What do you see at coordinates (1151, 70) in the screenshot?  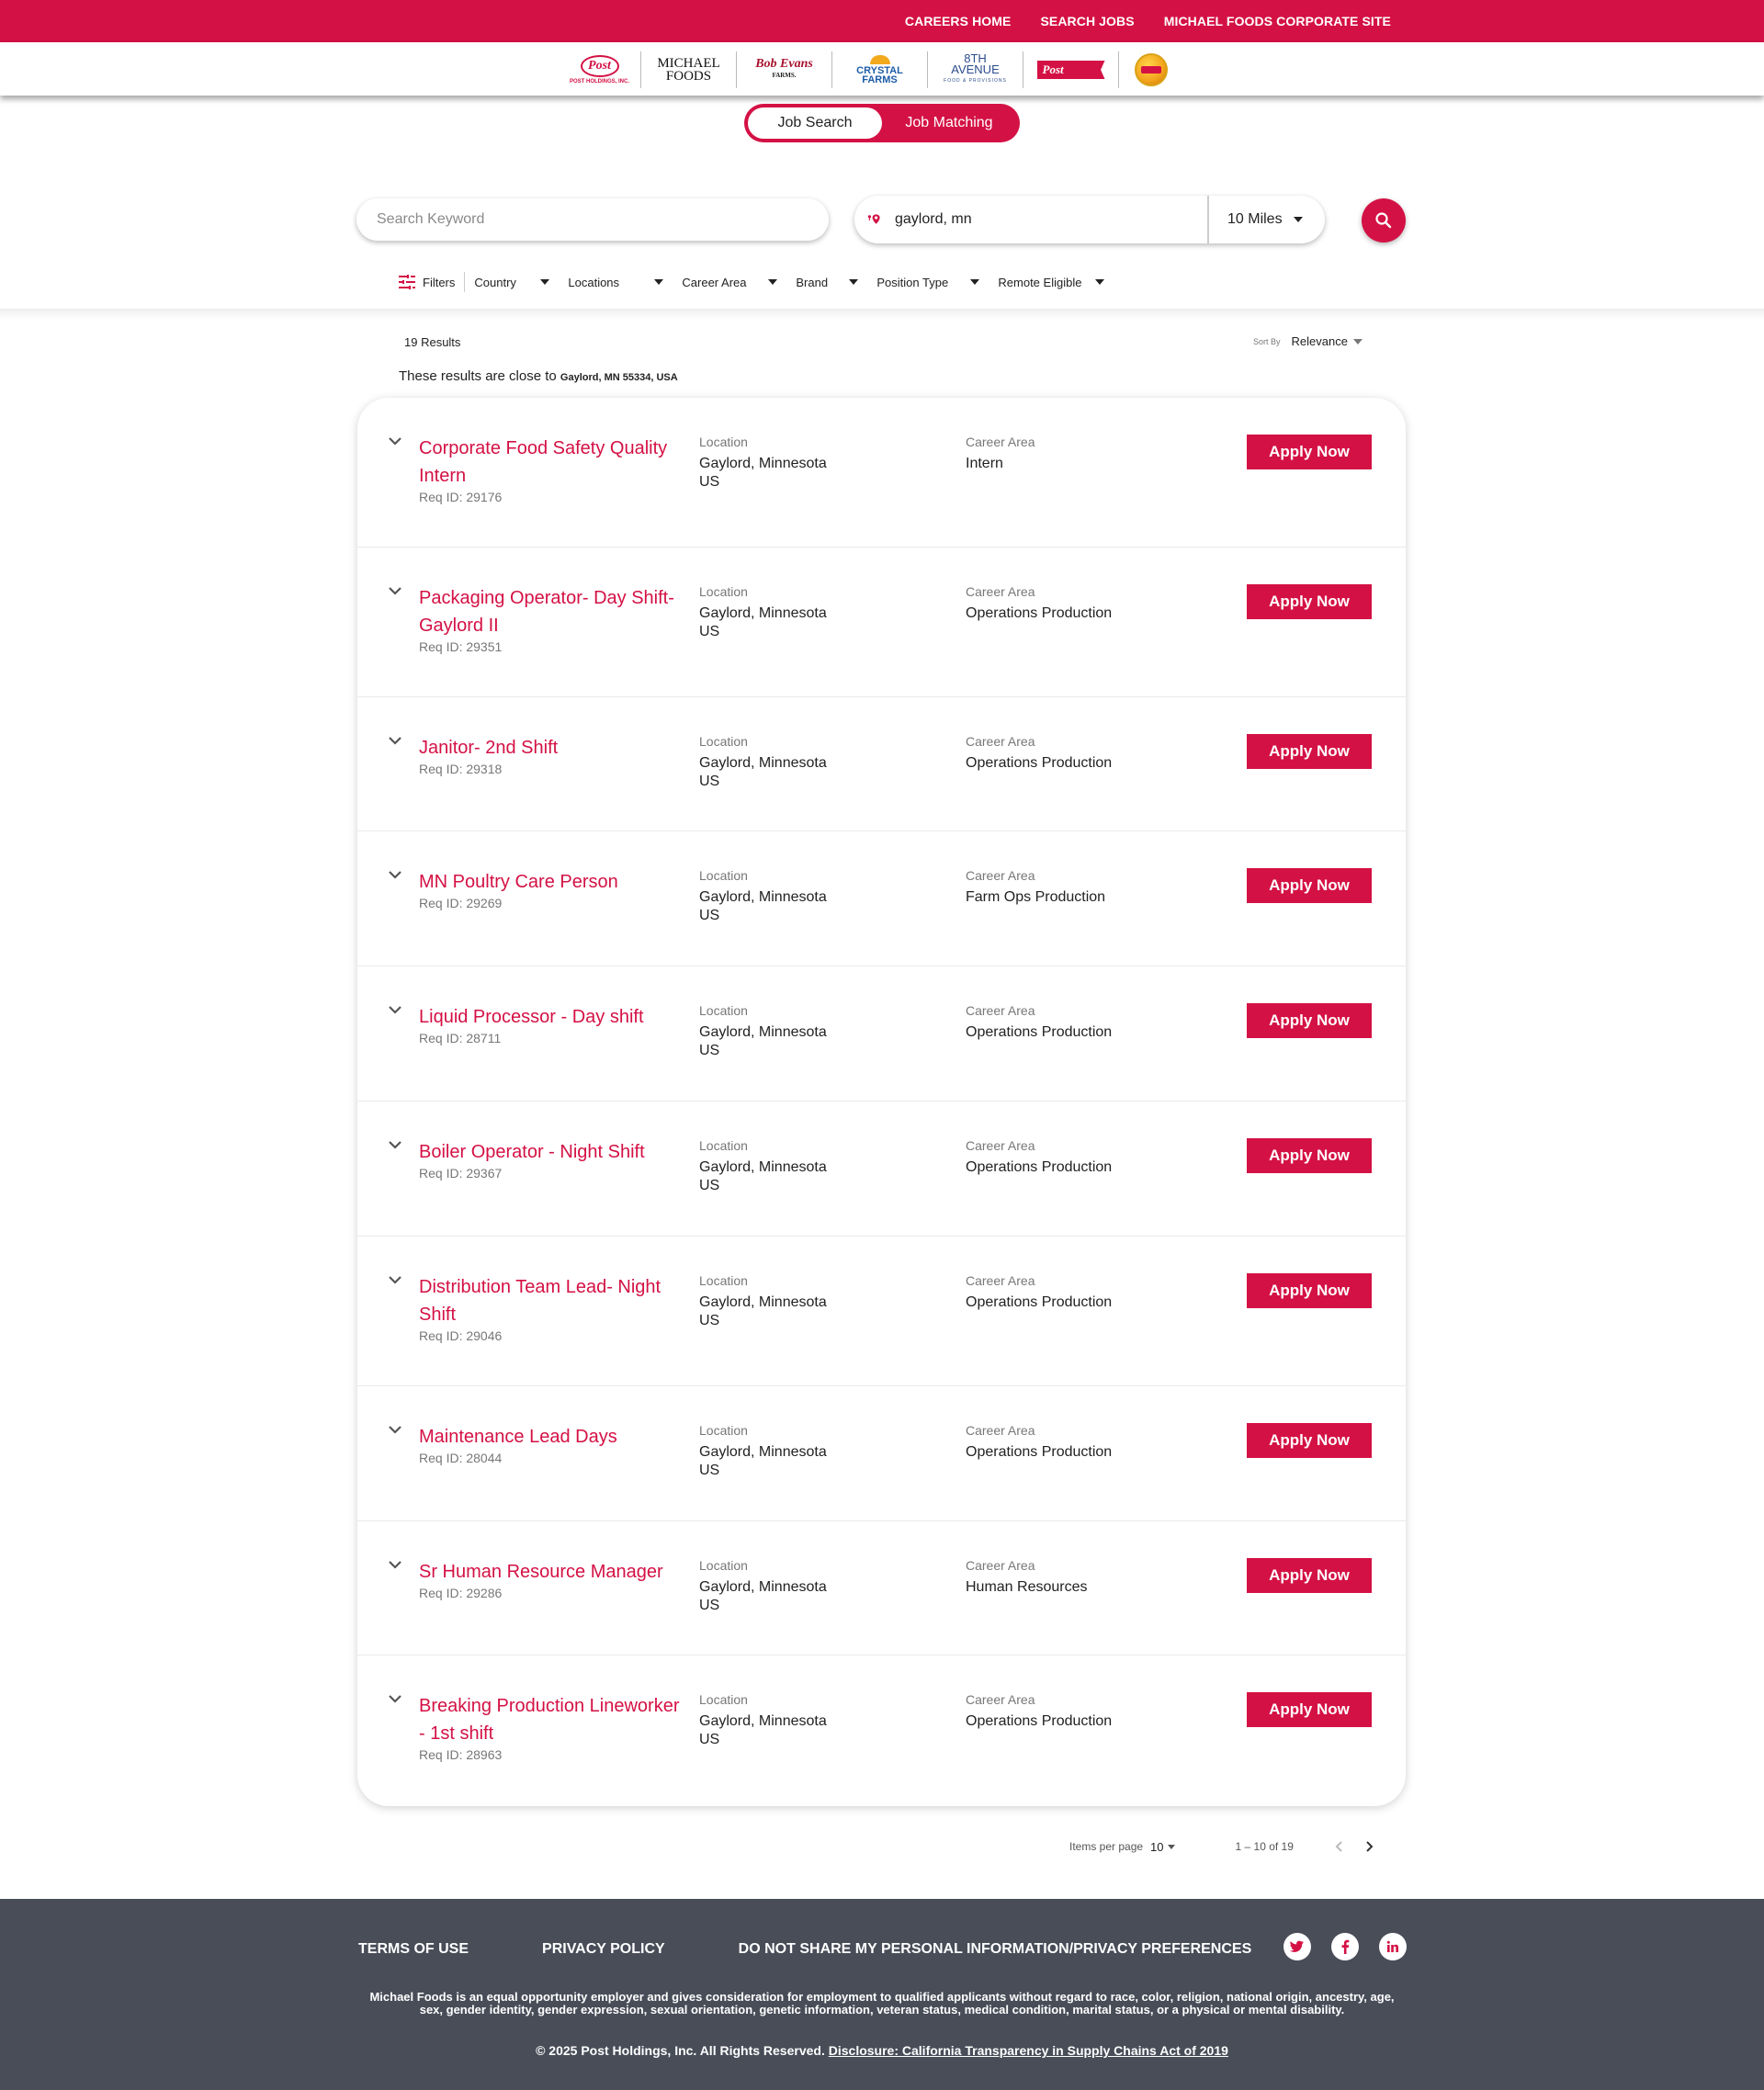 I see `seal-logo` at bounding box center [1151, 70].